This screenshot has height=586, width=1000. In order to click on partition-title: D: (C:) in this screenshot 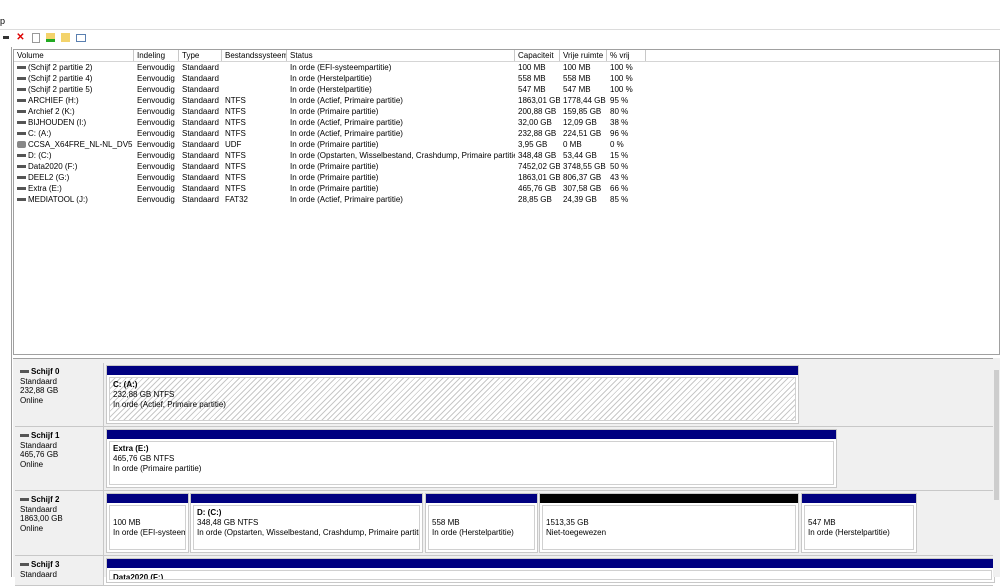, I will do `click(209, 512)`.